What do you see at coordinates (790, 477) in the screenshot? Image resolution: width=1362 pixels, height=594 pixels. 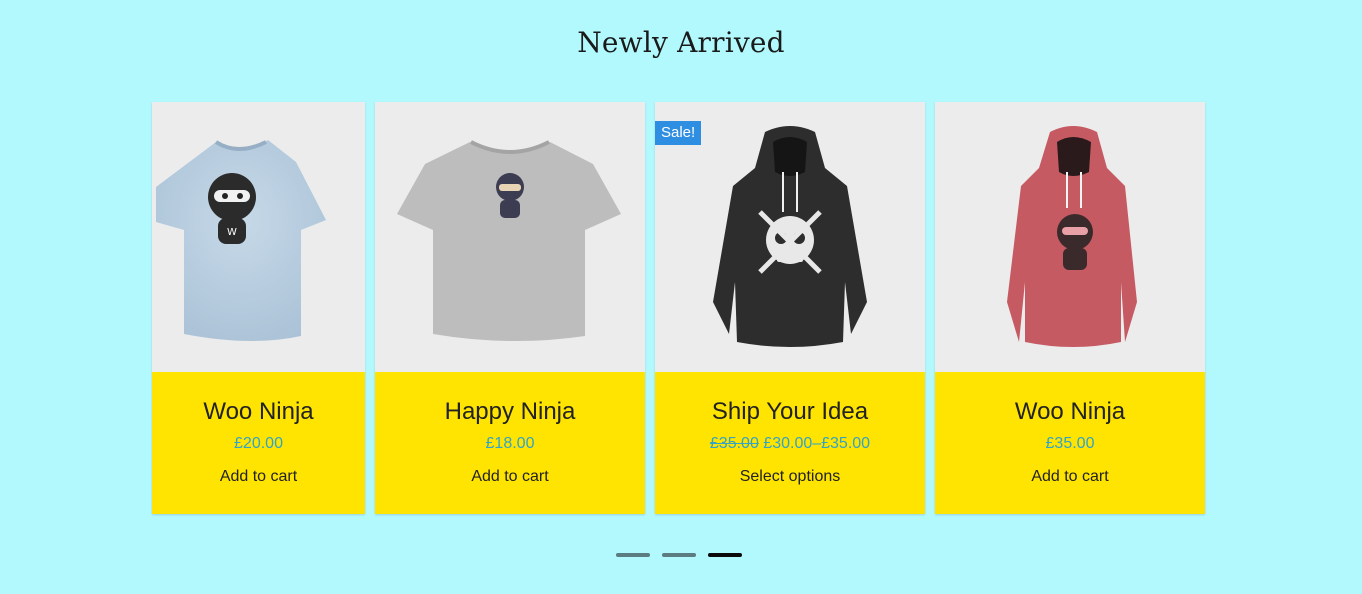 I see `select-options-button: Select options` at bounding box center [790, 477].